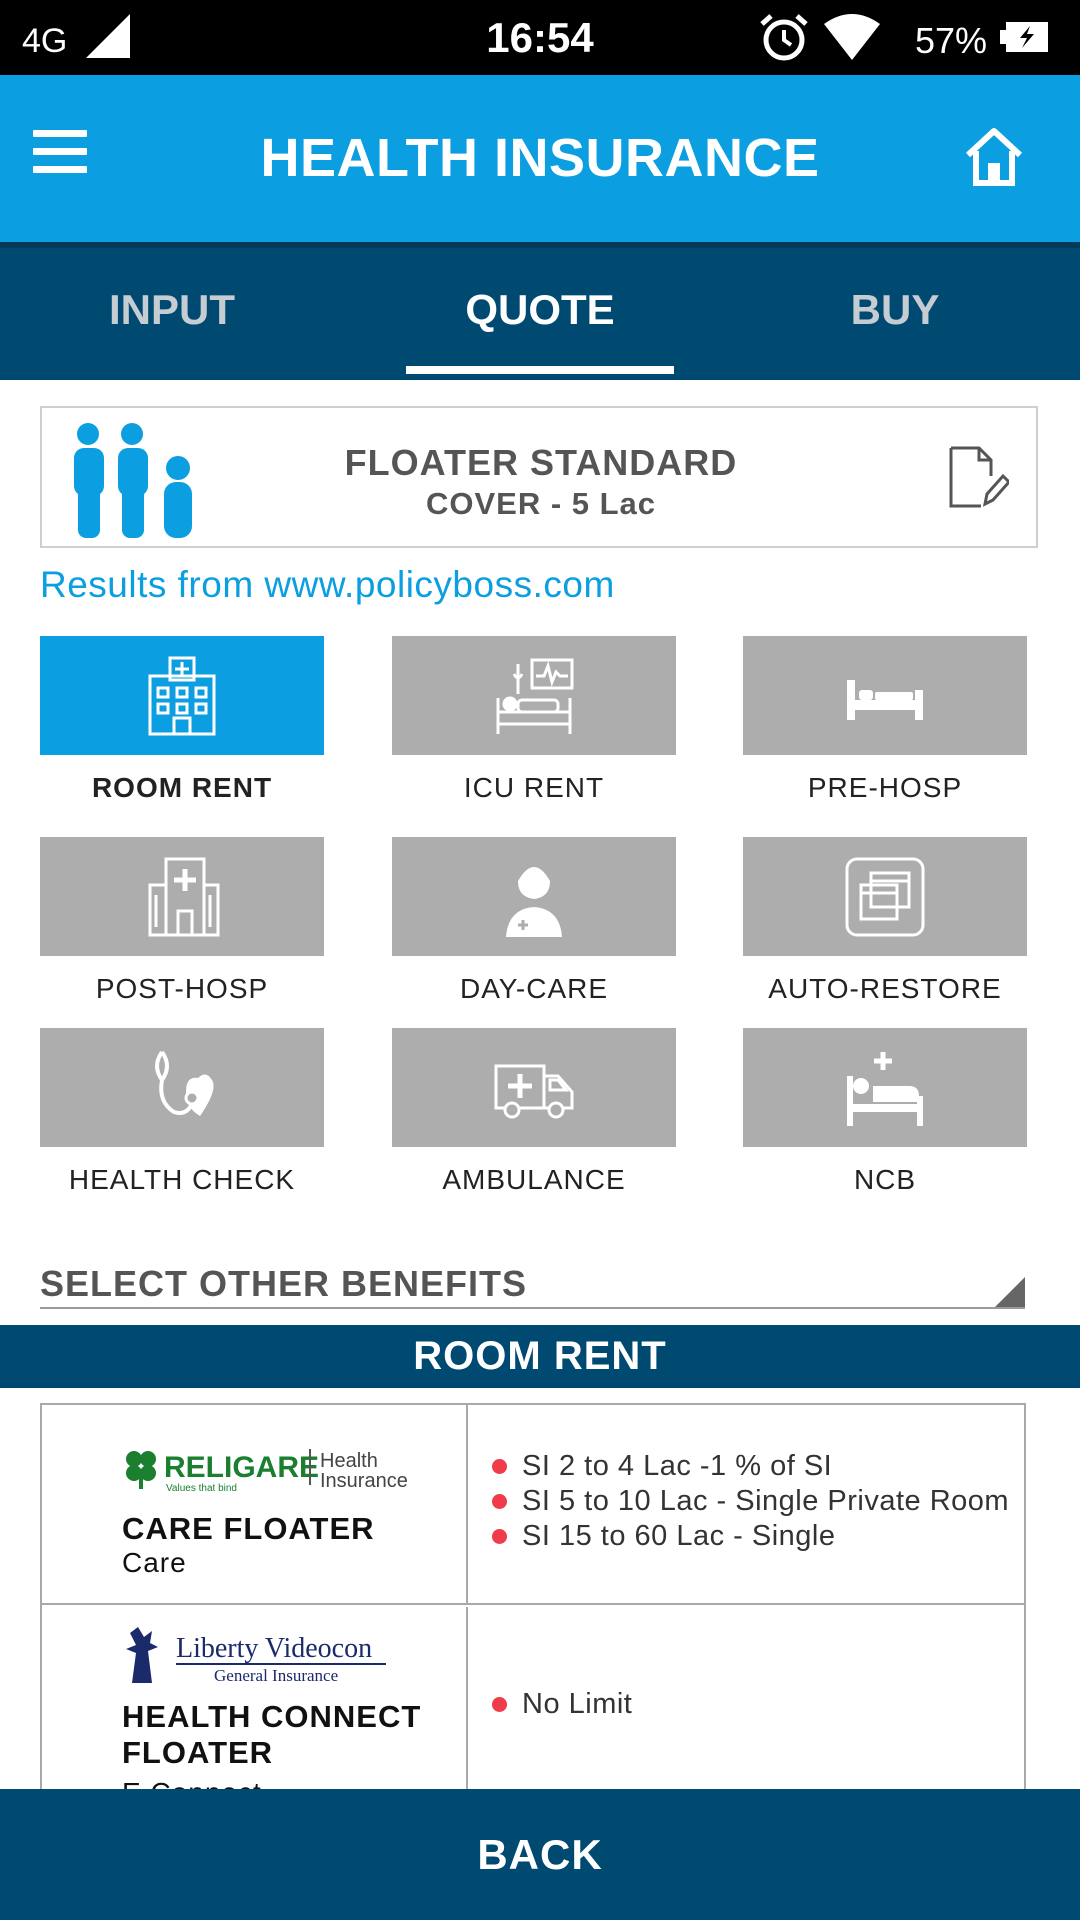  What do you see at coordinates (885, 699) in the screenshot?
I see `bed-icon` at bounding box center [885, 699].